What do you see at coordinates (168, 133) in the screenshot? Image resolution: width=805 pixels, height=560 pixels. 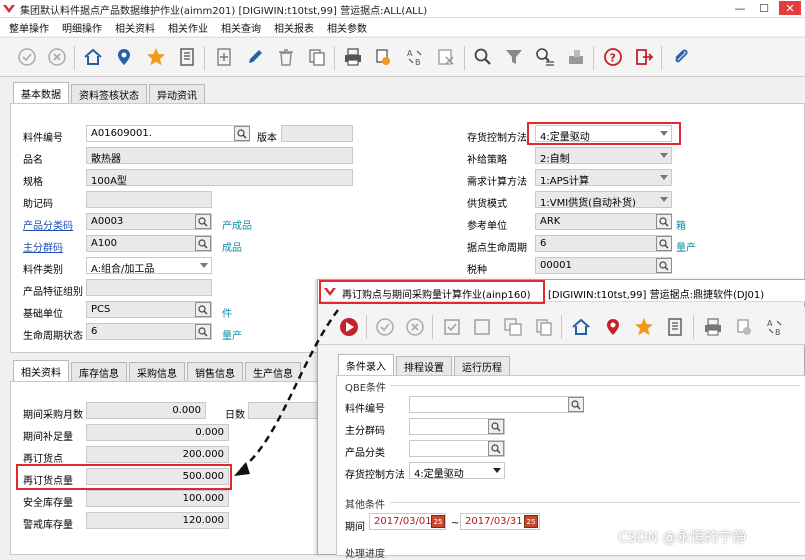 I see `item-no-field: A01609001.` at bounding box center [168, 133].